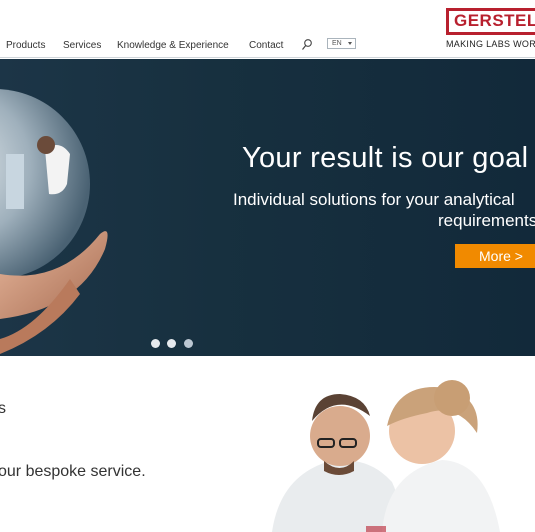 This screenshot has width=535, height=532. What do you see at coordinates (495, 256) in the screenshot?
I see `hero-more-button: More >` at bounding box center [495, 256].